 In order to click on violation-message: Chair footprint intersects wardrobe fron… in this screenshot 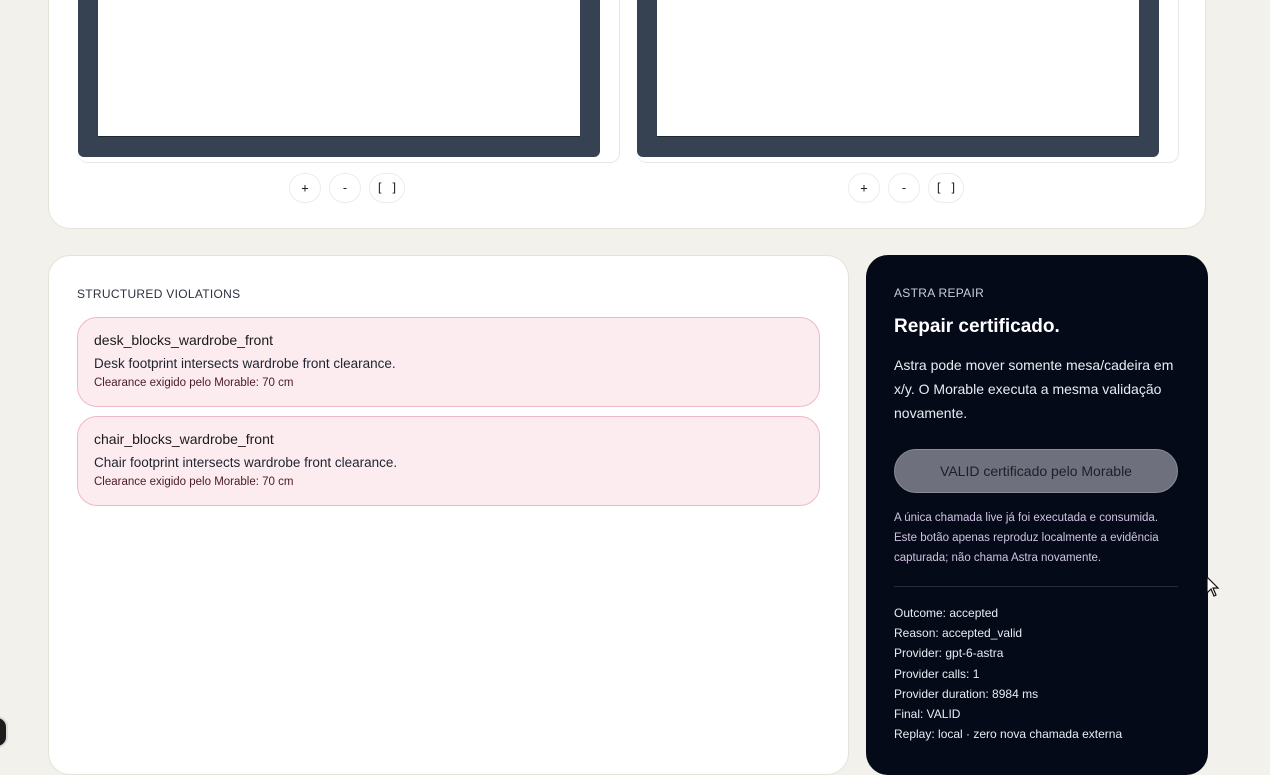, I will do `click(246, 462)`.